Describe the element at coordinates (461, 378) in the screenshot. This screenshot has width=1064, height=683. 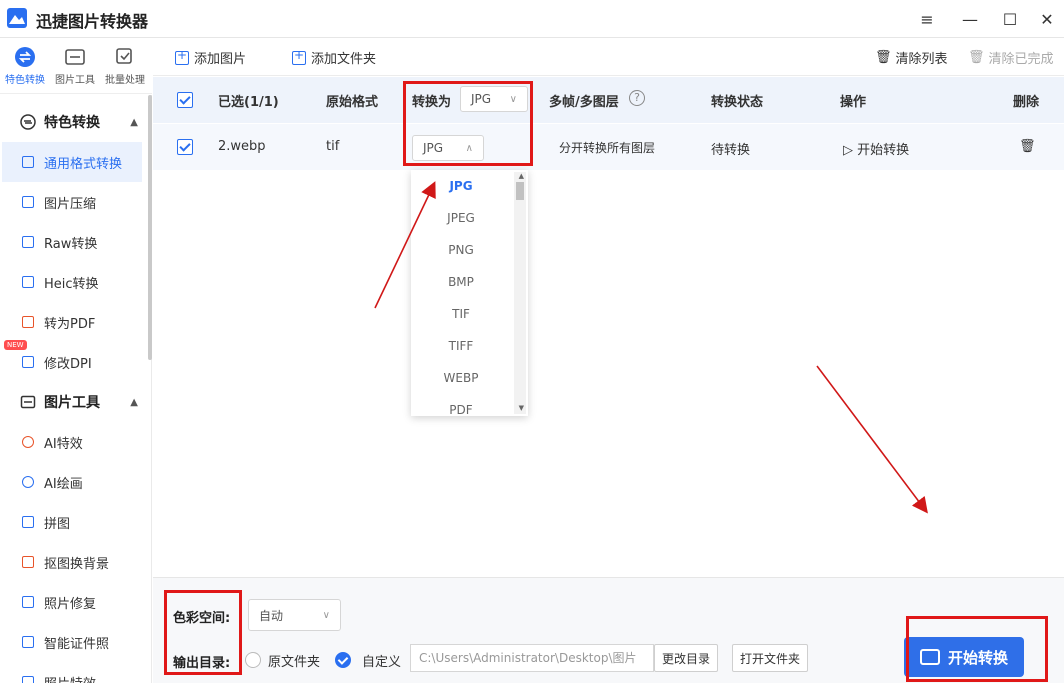
I see `format-option: WEBP` at that location.